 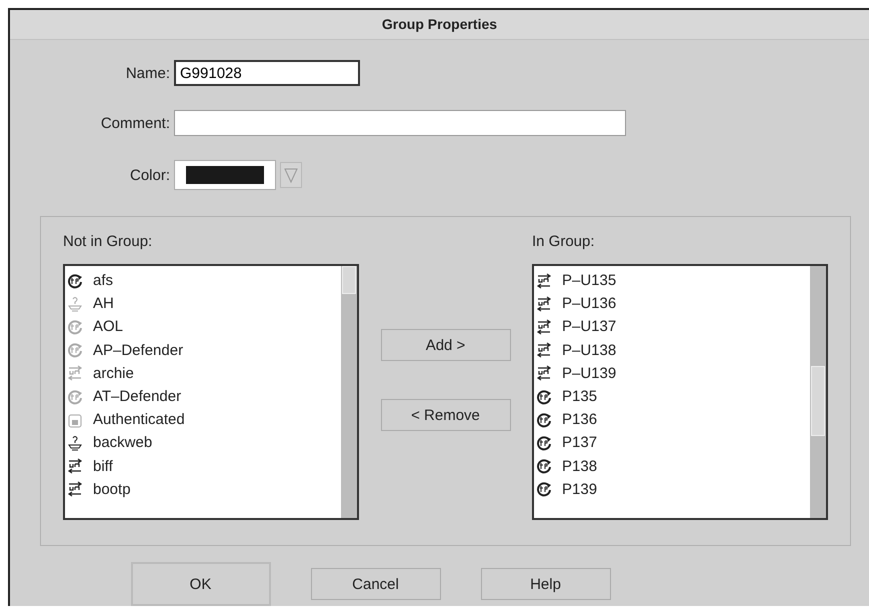 I want to click on list-item: P135, so click(x=580, y=397).